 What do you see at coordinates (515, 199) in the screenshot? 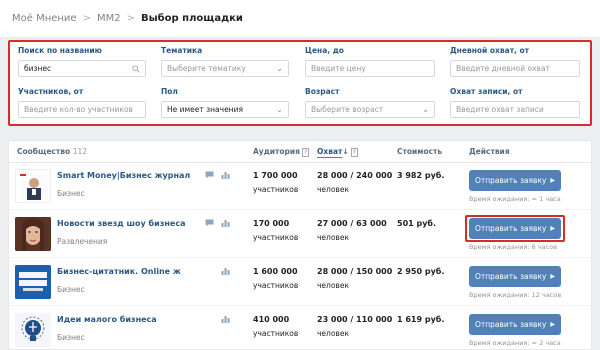
I see `wait-time: Время ожидания: ≈ 1 часа` at bounding box center [515, 199].